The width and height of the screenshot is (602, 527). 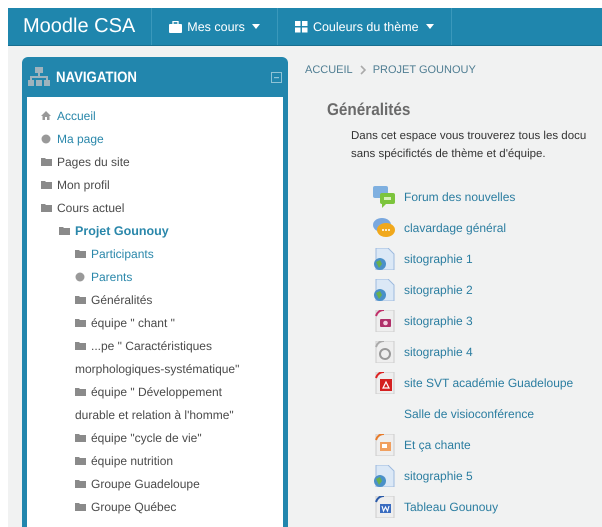 I want to click on speech-bubbles-icon, so click(x=384, y=197).